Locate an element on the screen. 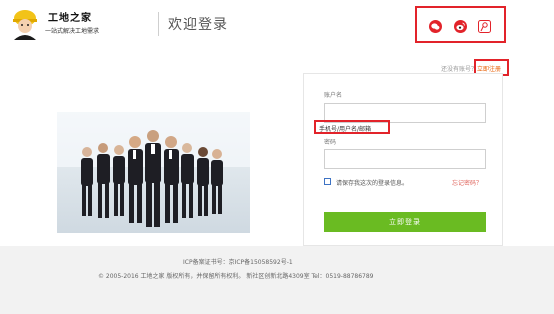 The width and height of the screenshot is (554, 314). username-hint-highlight is located at coordinates (352, 127).